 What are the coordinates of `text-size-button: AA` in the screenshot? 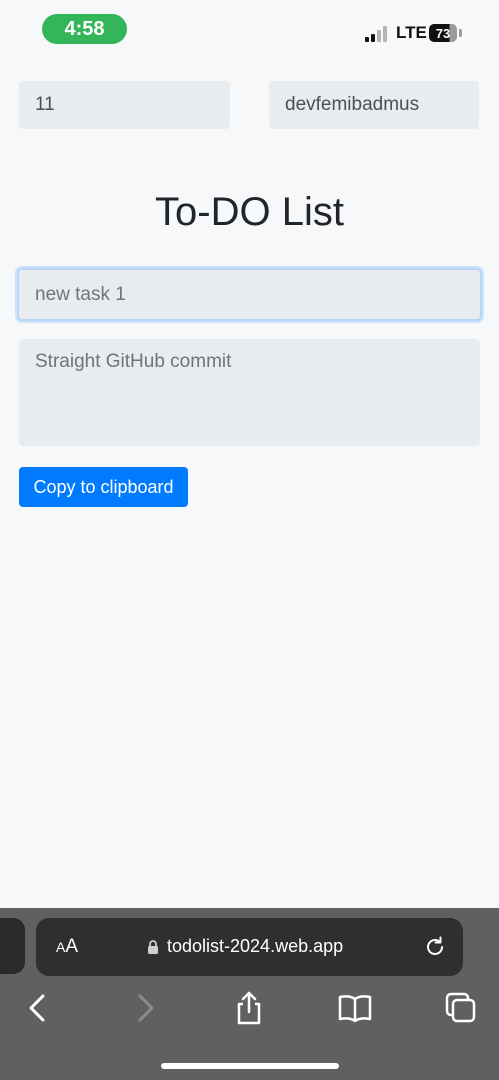 It's located at (67, 947).